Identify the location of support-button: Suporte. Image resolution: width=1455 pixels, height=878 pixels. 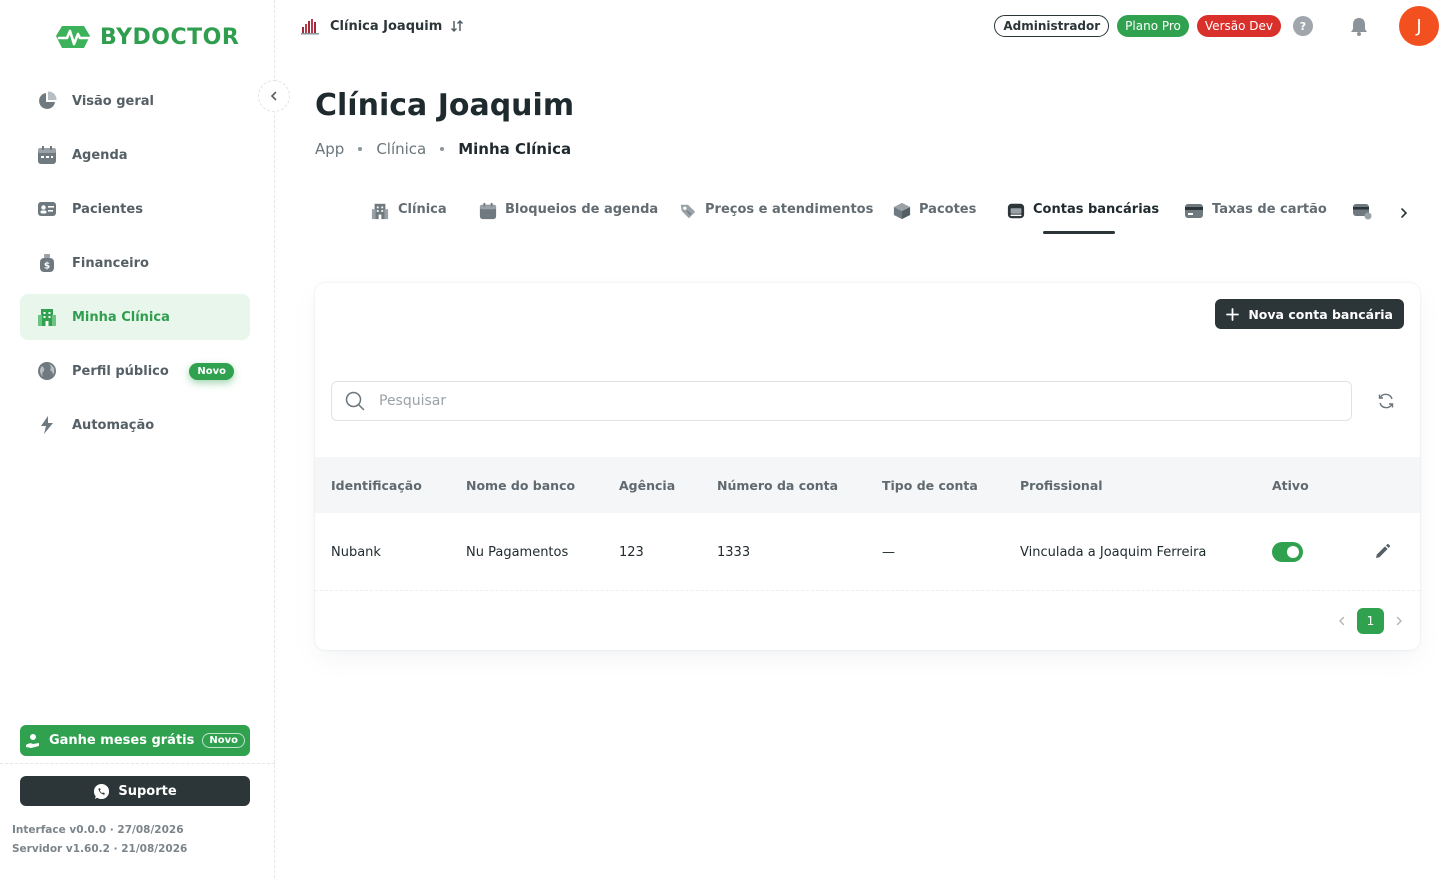
(135, 791).